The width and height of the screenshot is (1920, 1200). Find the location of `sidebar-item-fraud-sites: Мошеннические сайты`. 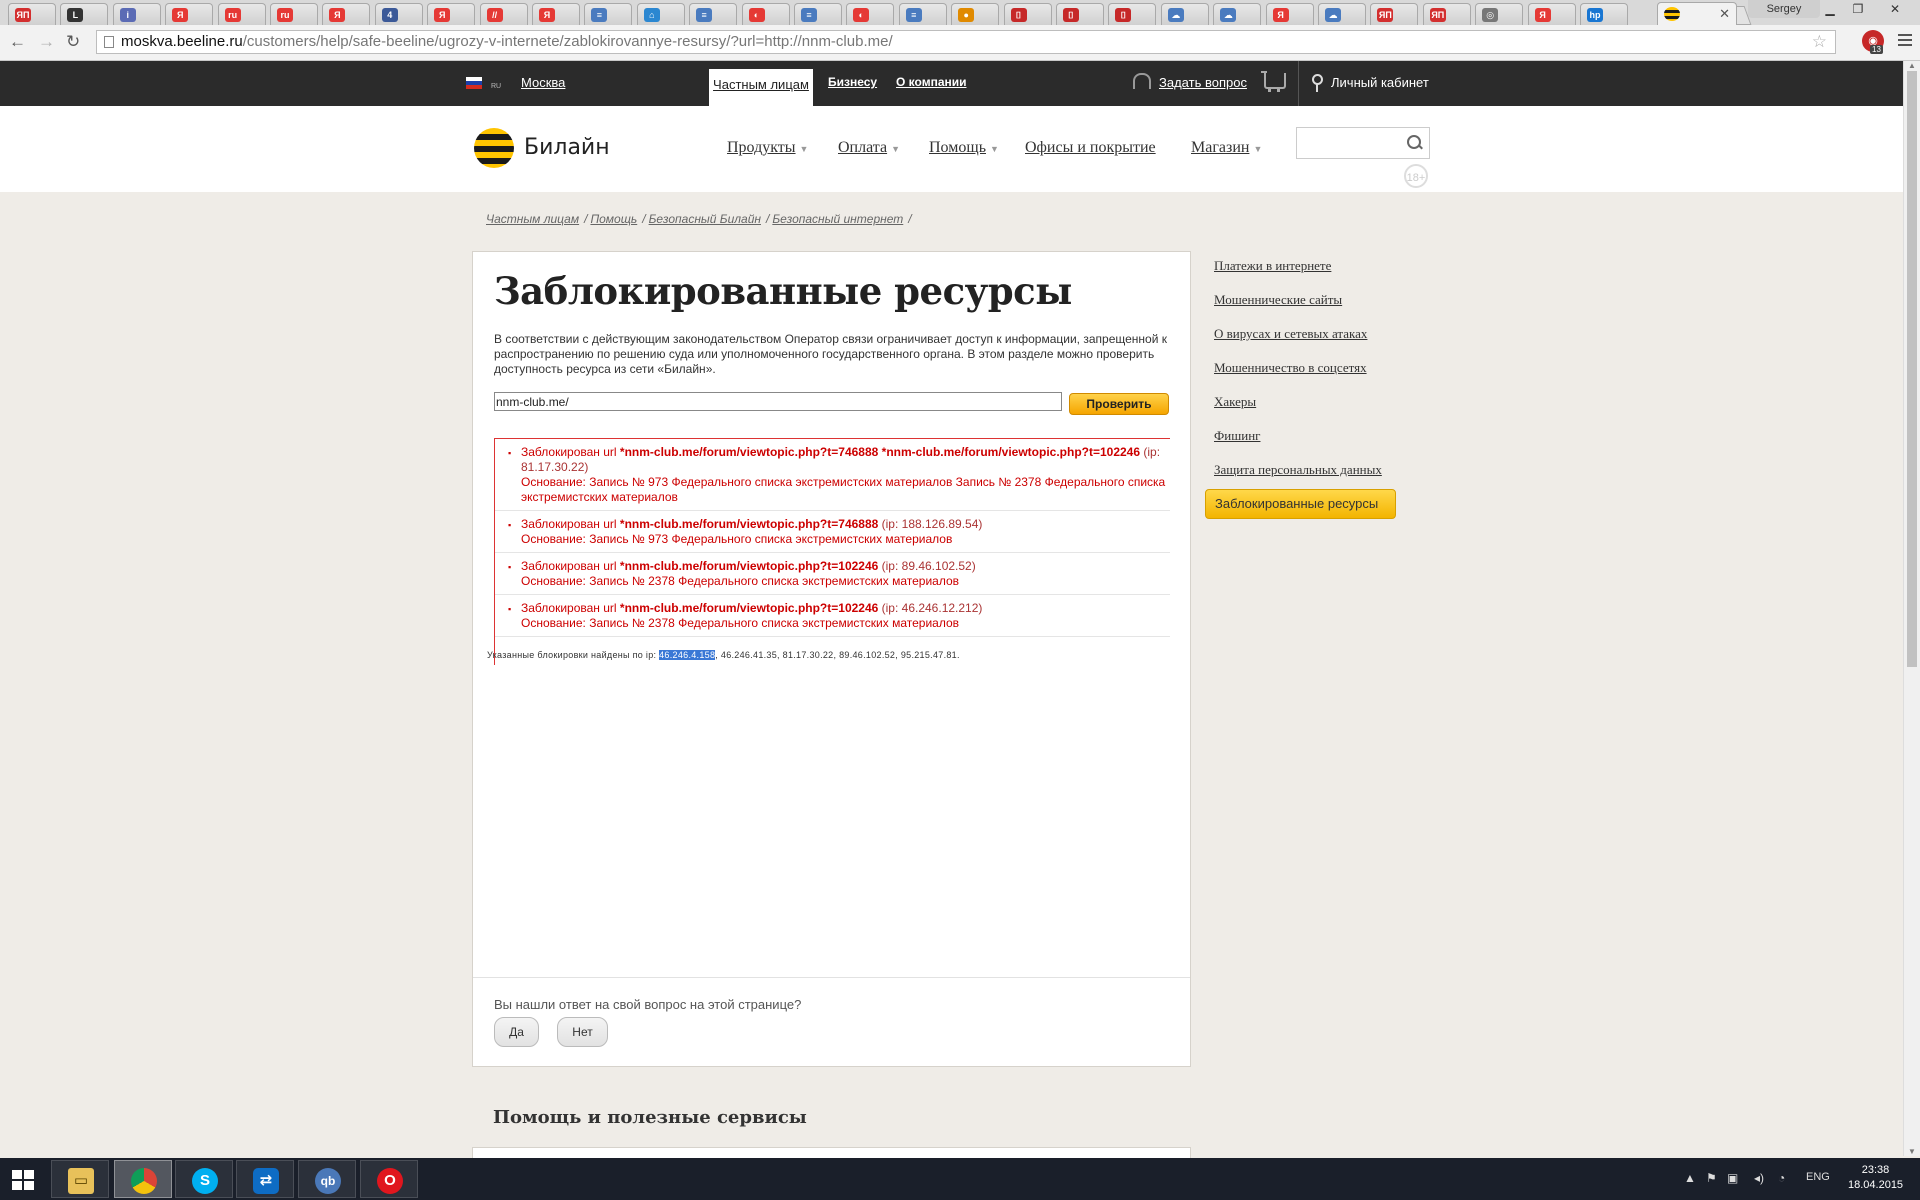

sidebar-item-fraud-sites: Мошеннические сайты is located at coordinates (1278, 300).